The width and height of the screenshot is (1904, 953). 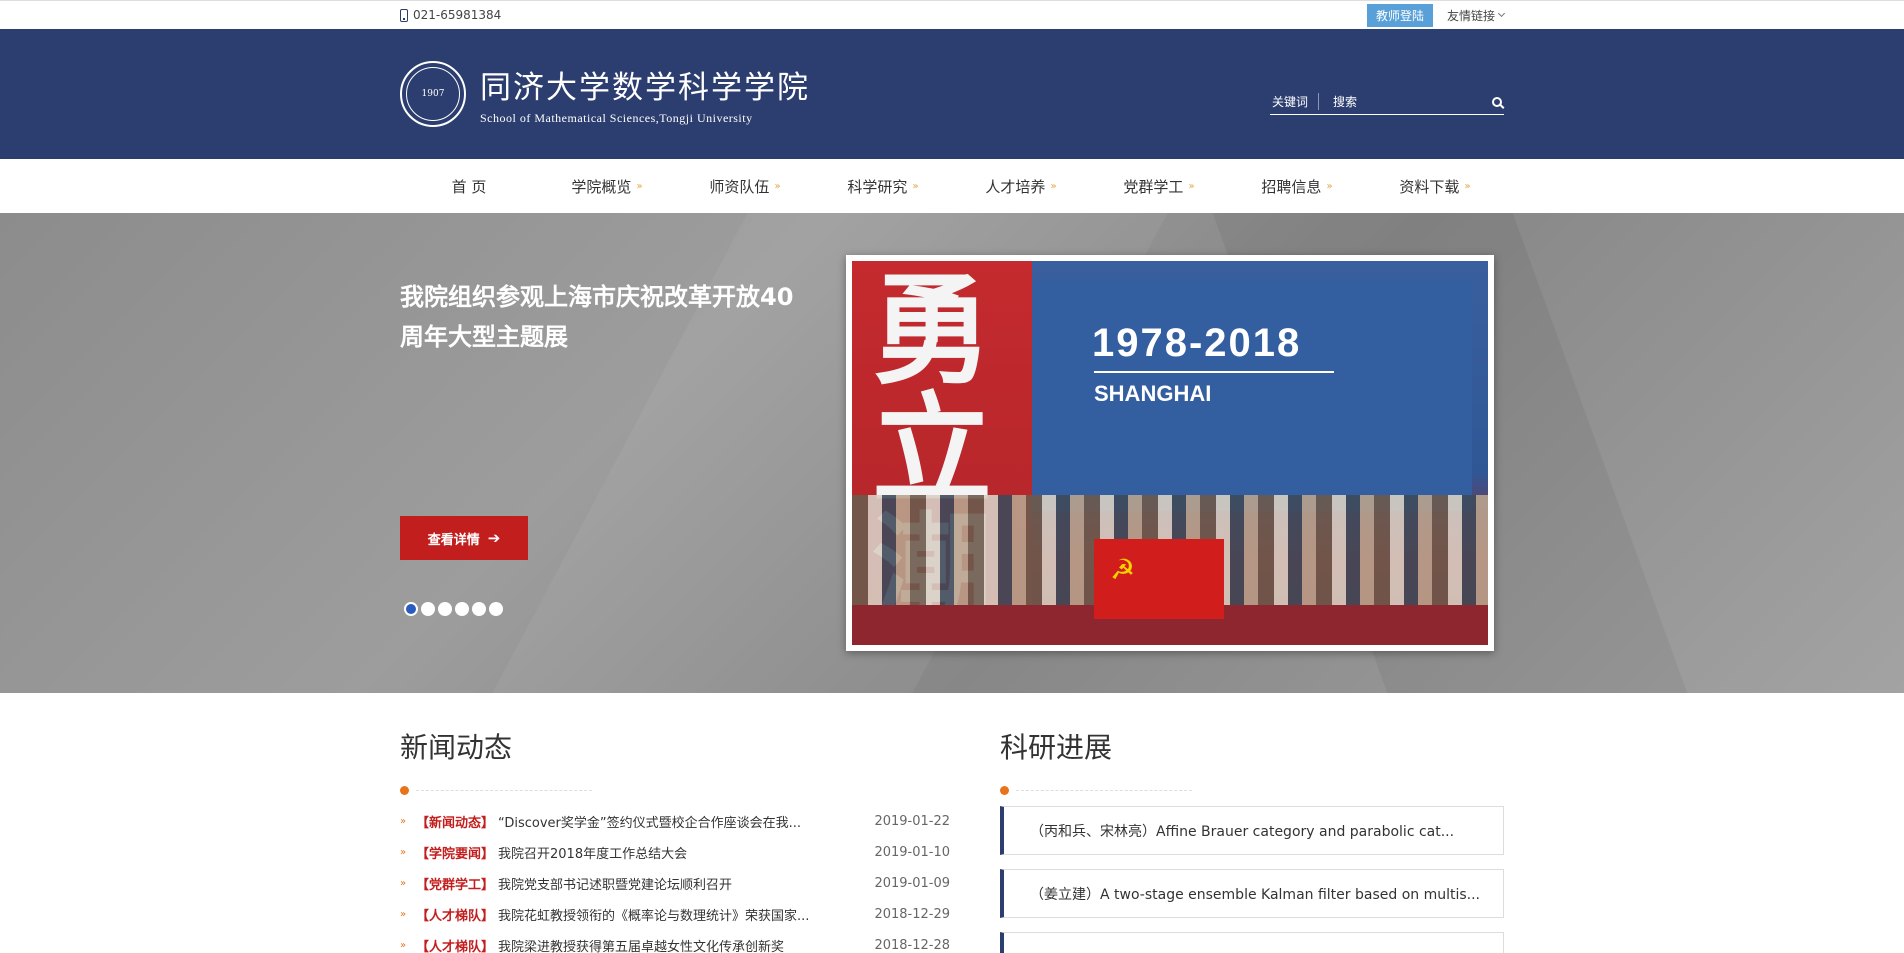 I want to click on news-category: 【新闻动态】, so click(x=455, y=821).